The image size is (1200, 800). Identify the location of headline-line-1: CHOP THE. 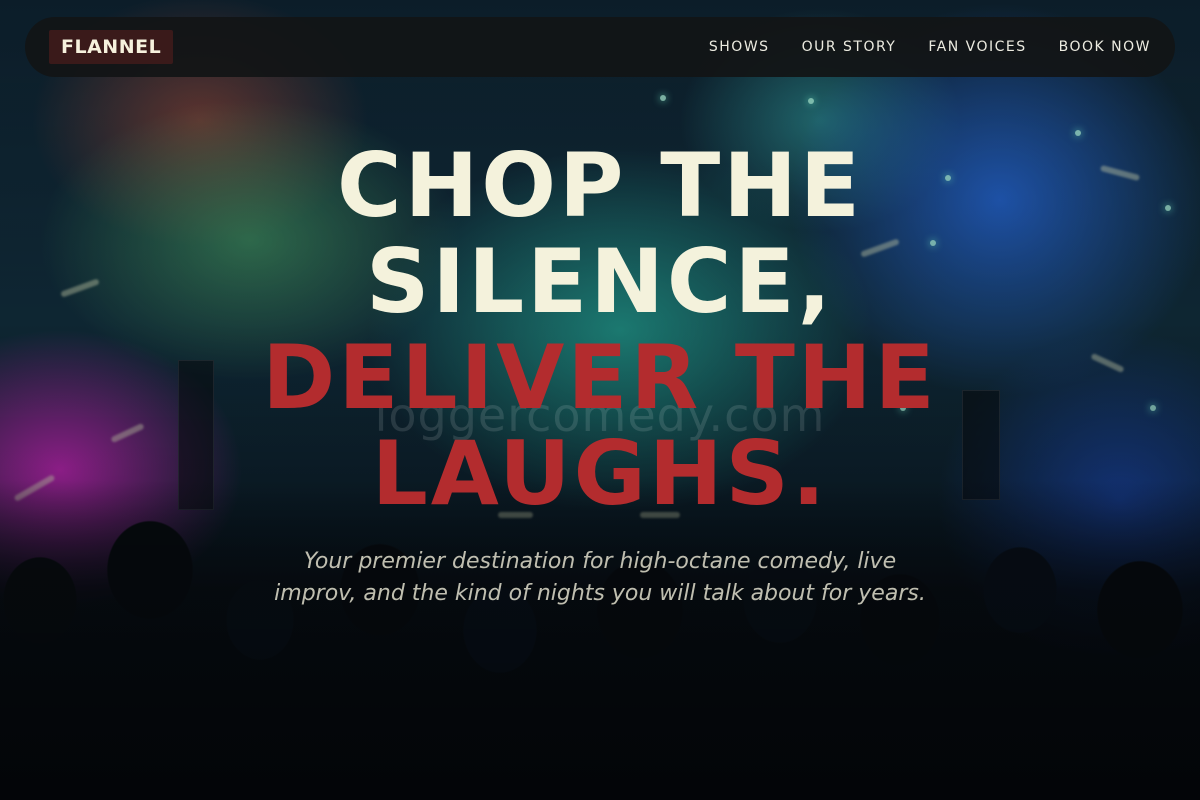
(600, 185).